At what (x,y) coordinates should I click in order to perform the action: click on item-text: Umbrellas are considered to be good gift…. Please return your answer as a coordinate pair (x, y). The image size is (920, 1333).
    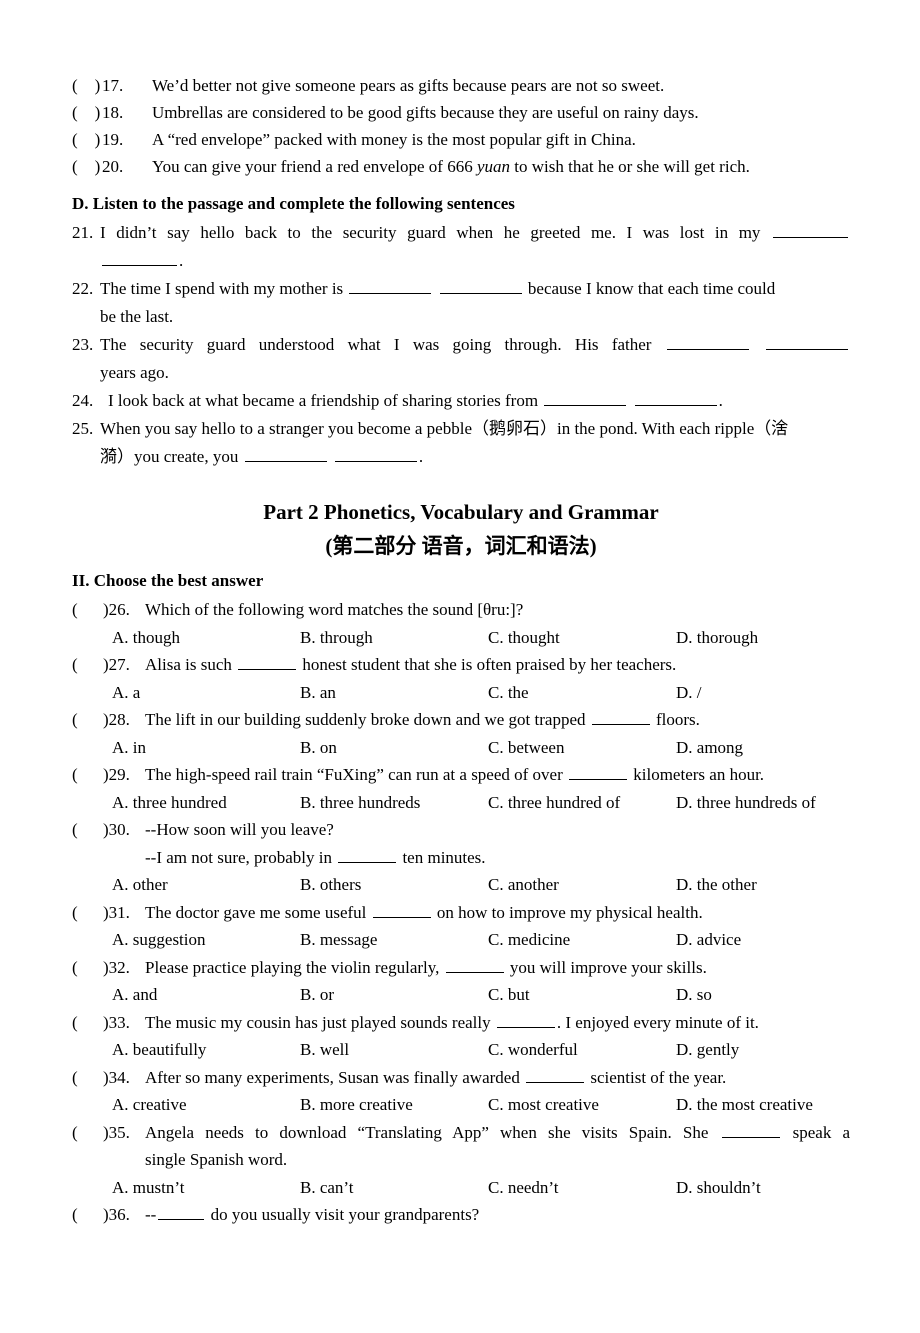
    Looking at the image, I should click on (425, 112).